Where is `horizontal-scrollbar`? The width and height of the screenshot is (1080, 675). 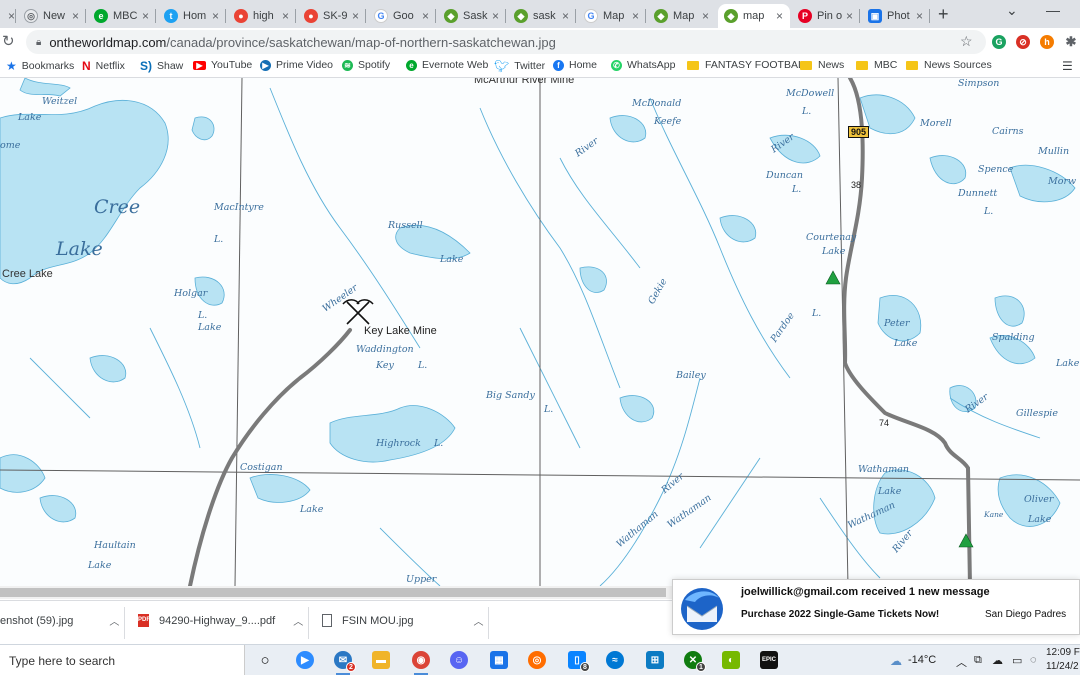
horizontal-scrollbar is located at coordinates (340, 592).